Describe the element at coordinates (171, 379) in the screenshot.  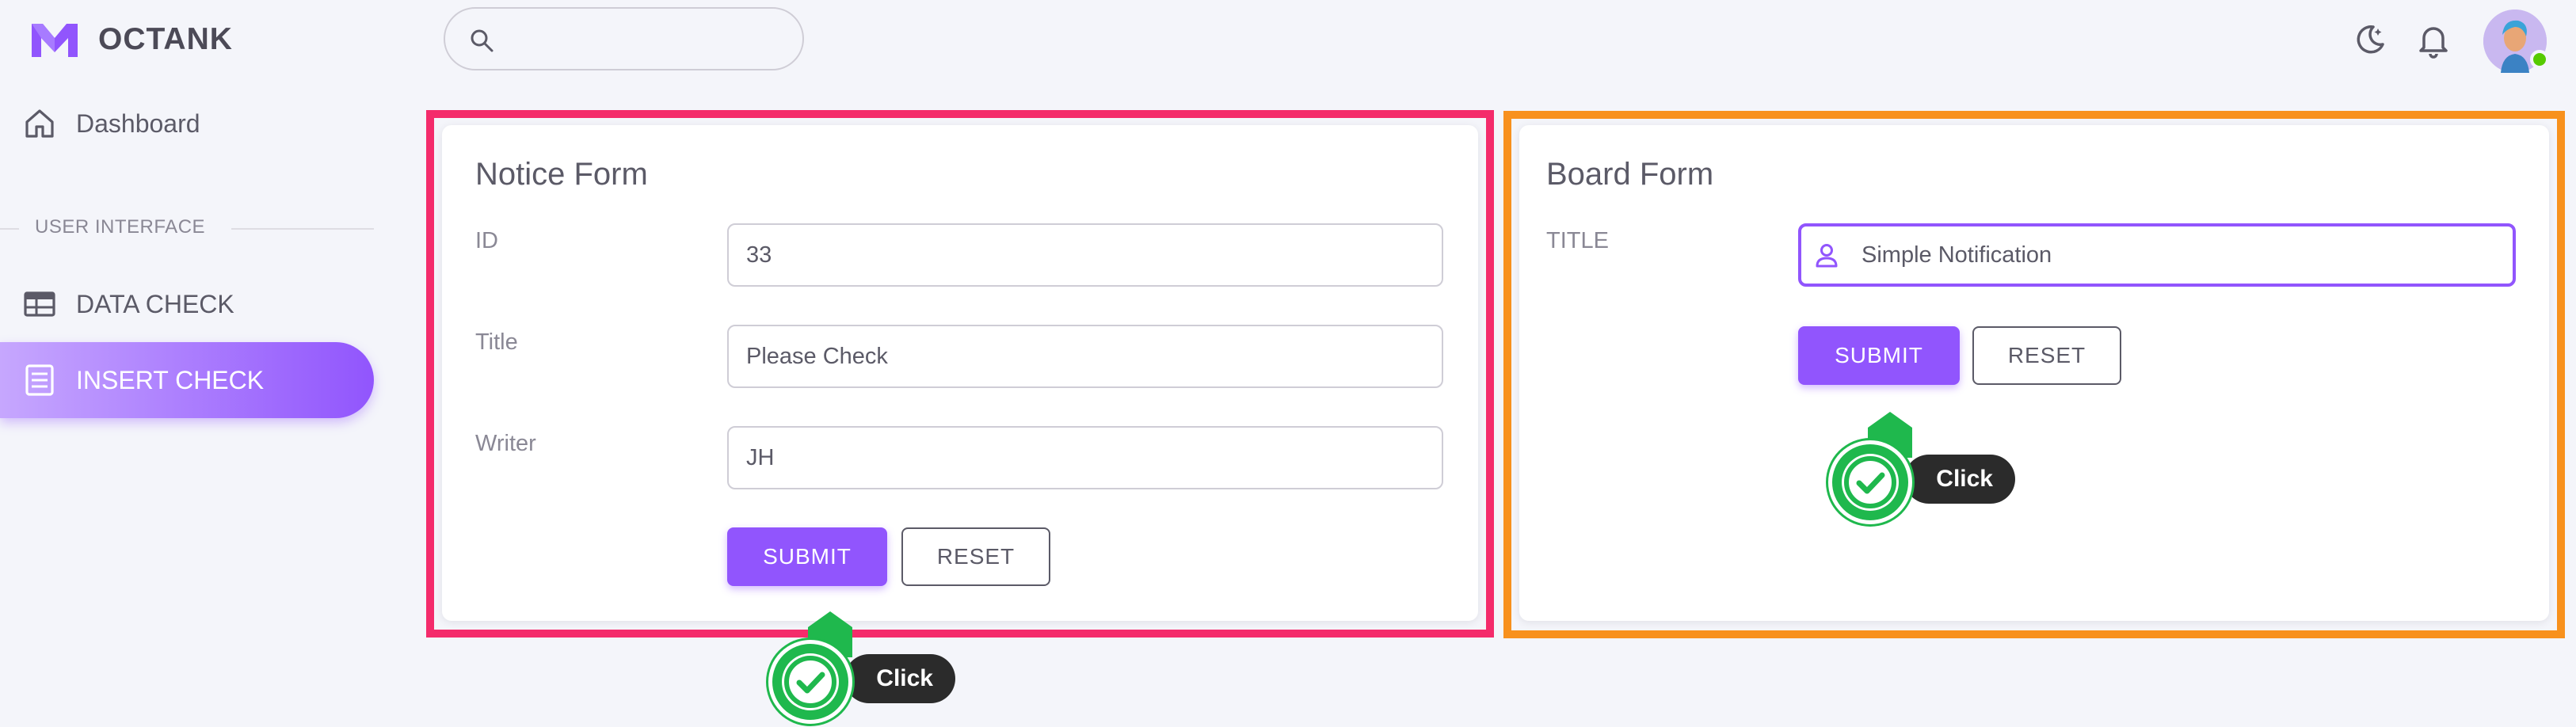
I see `sidebar-item-label: INSERT CHECK` at that location.